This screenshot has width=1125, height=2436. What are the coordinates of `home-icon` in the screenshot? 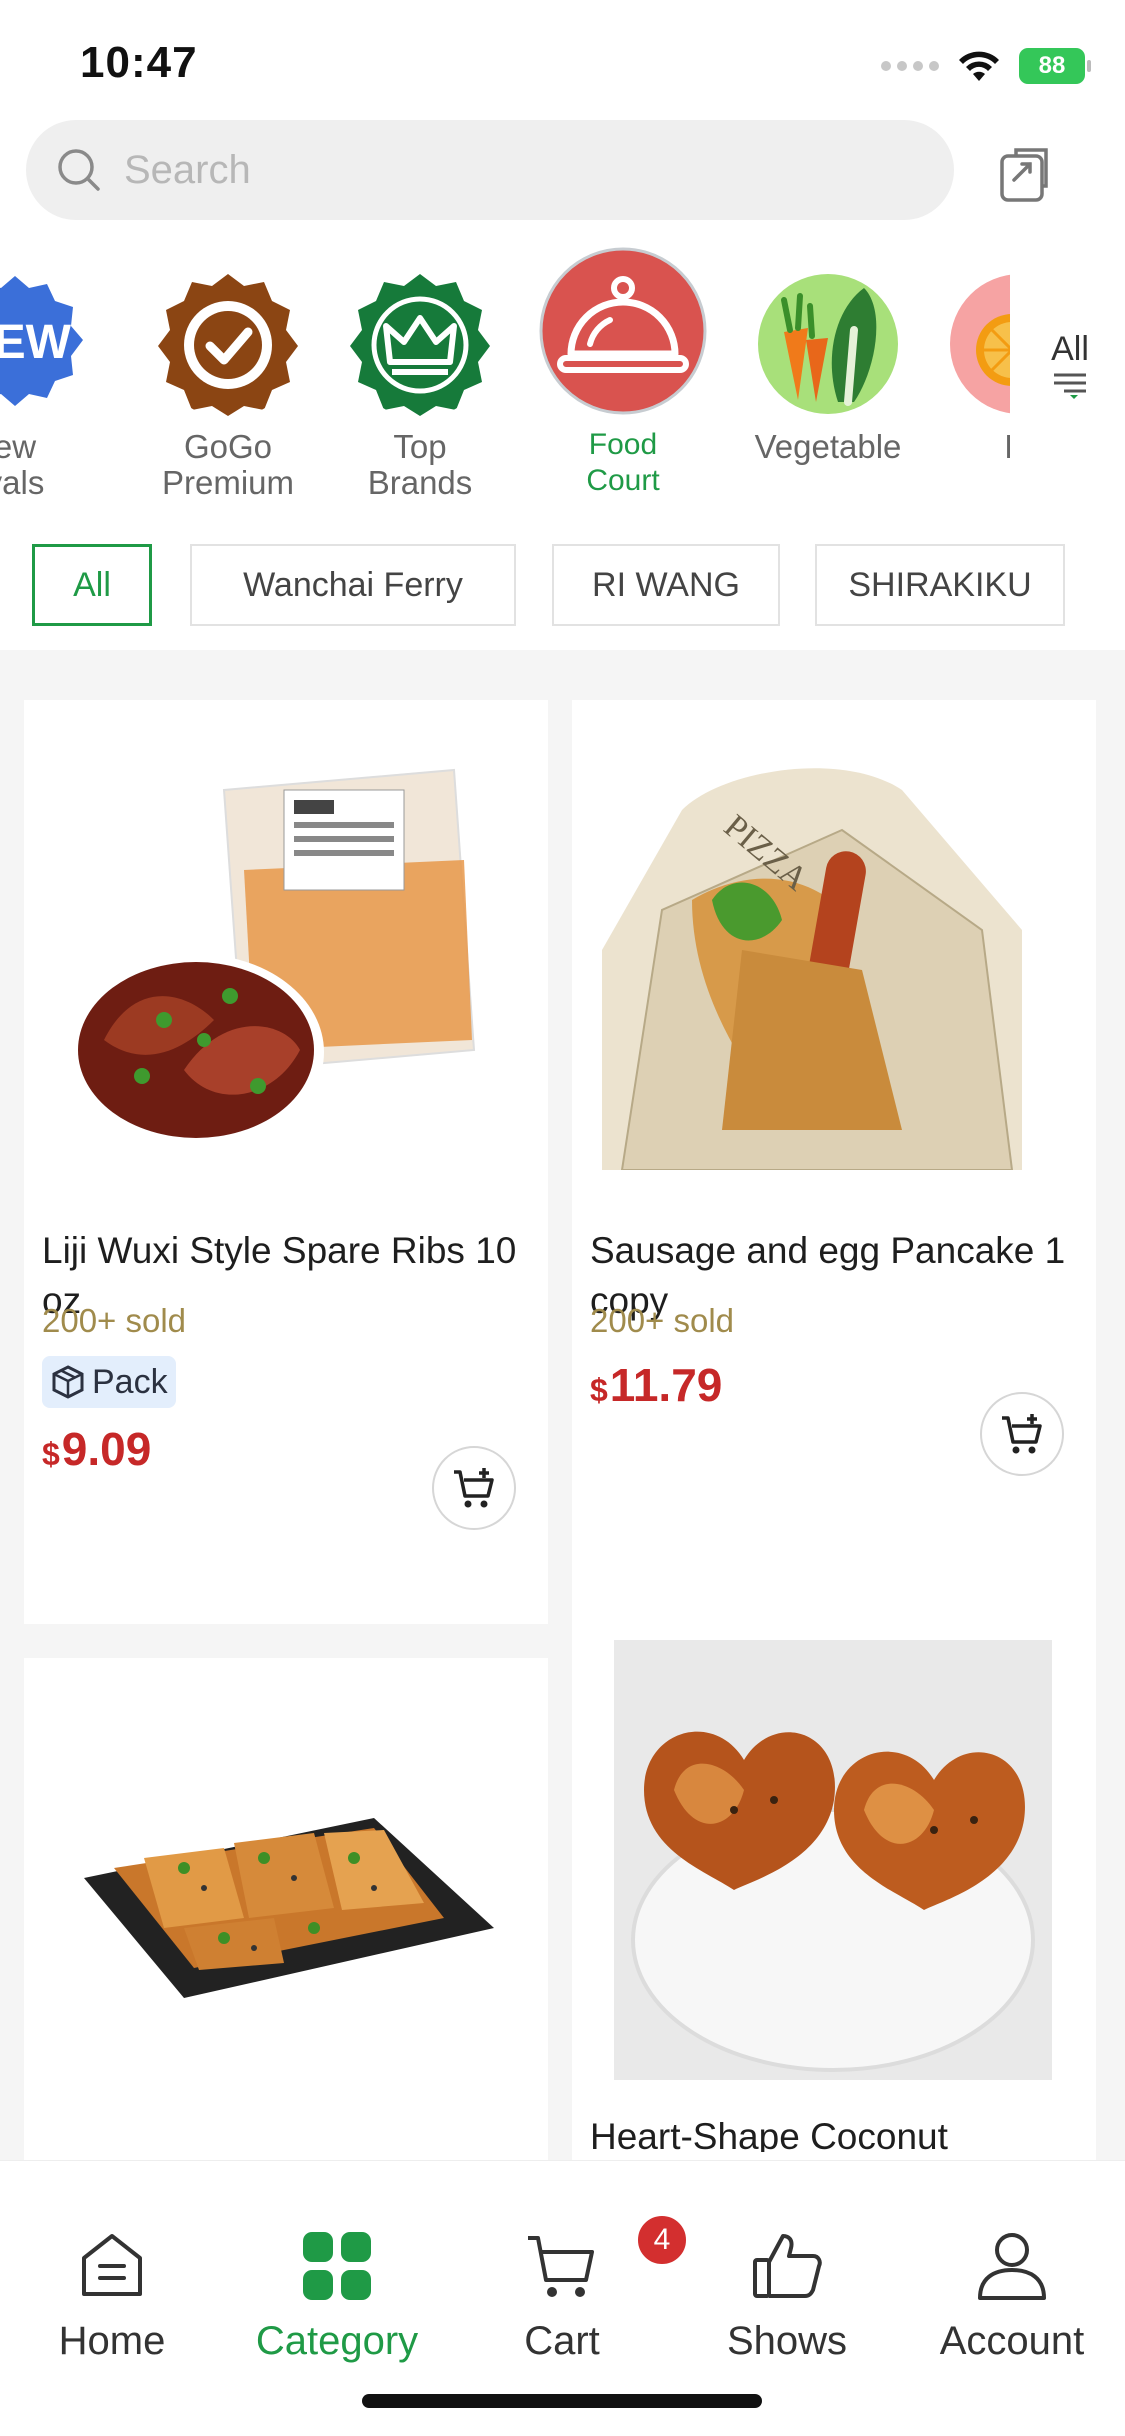 It's located at (112, 2265).